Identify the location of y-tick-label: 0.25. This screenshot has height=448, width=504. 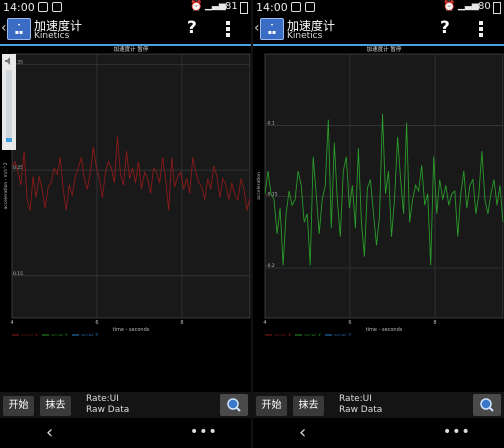
(18, 168).